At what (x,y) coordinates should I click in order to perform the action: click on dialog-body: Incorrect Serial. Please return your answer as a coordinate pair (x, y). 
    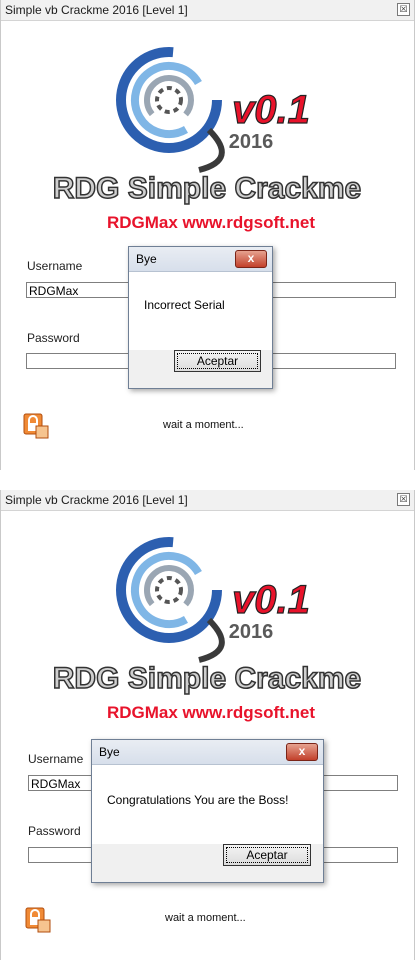
    Looking at the image, I should click on (200, 311).